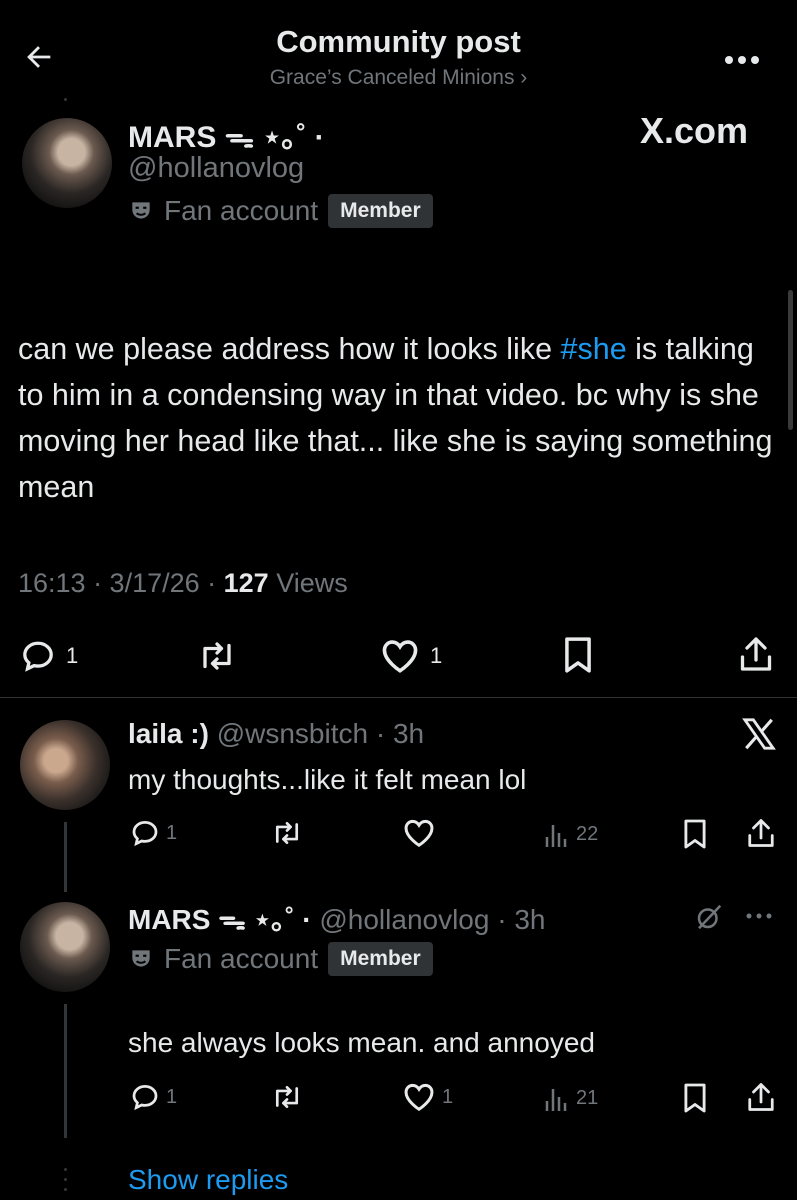 This screenshot has height=1200, width=797. I want to click on hashtag-link: #she, so click(594, 349).